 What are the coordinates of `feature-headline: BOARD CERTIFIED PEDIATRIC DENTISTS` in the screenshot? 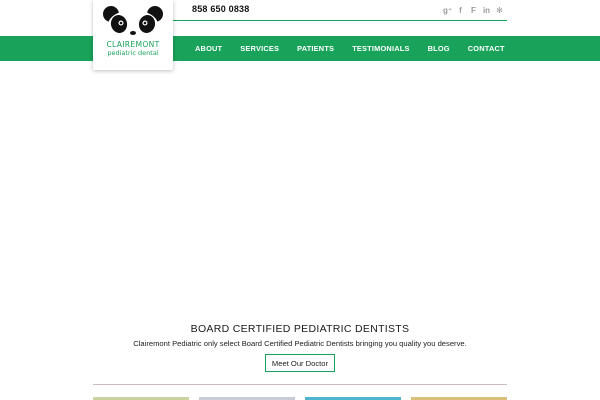 It's located at (300, 329).